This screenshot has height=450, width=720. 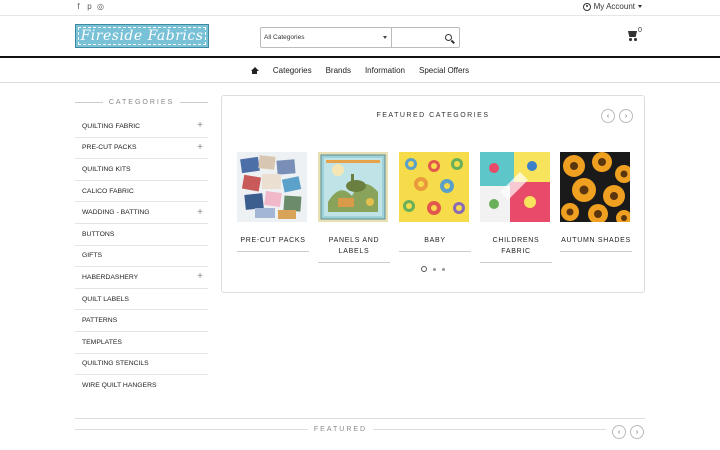 I want to click on autumn-shades-image, so click(x=595, y=187).